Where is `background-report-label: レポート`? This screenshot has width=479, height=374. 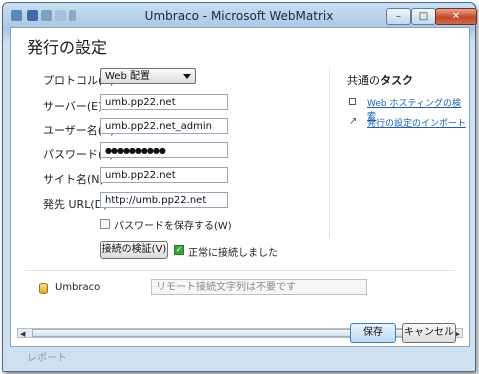 background-report-label: レポート is located at coordinates (47, 358).